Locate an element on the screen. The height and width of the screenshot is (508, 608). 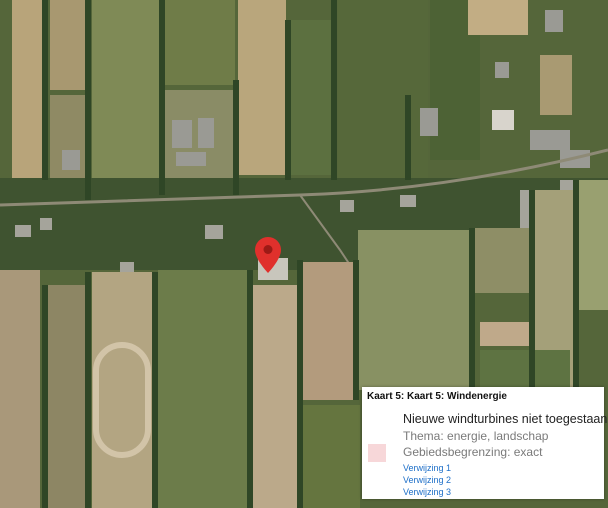
legend-swatch is located at coordinates (377, 453).